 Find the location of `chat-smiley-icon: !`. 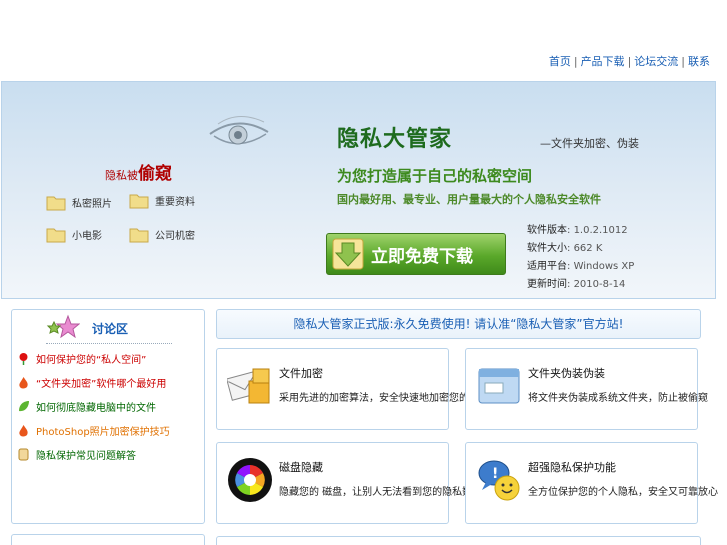

chat-smiley-icon: ! is located at coordinates (499, 480).